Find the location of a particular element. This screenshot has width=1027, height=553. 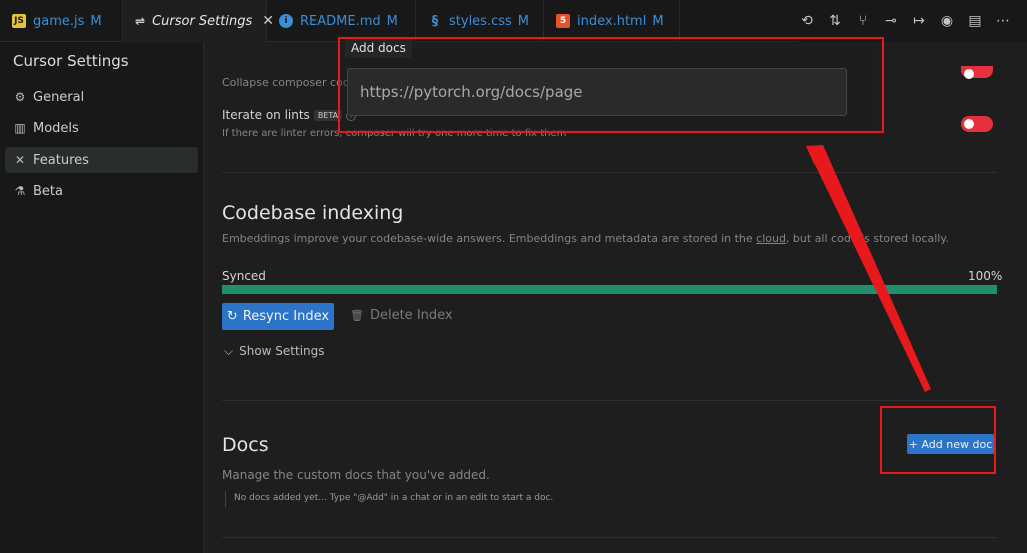

iterate-lints-toggle is located at coordinates (977, 124).